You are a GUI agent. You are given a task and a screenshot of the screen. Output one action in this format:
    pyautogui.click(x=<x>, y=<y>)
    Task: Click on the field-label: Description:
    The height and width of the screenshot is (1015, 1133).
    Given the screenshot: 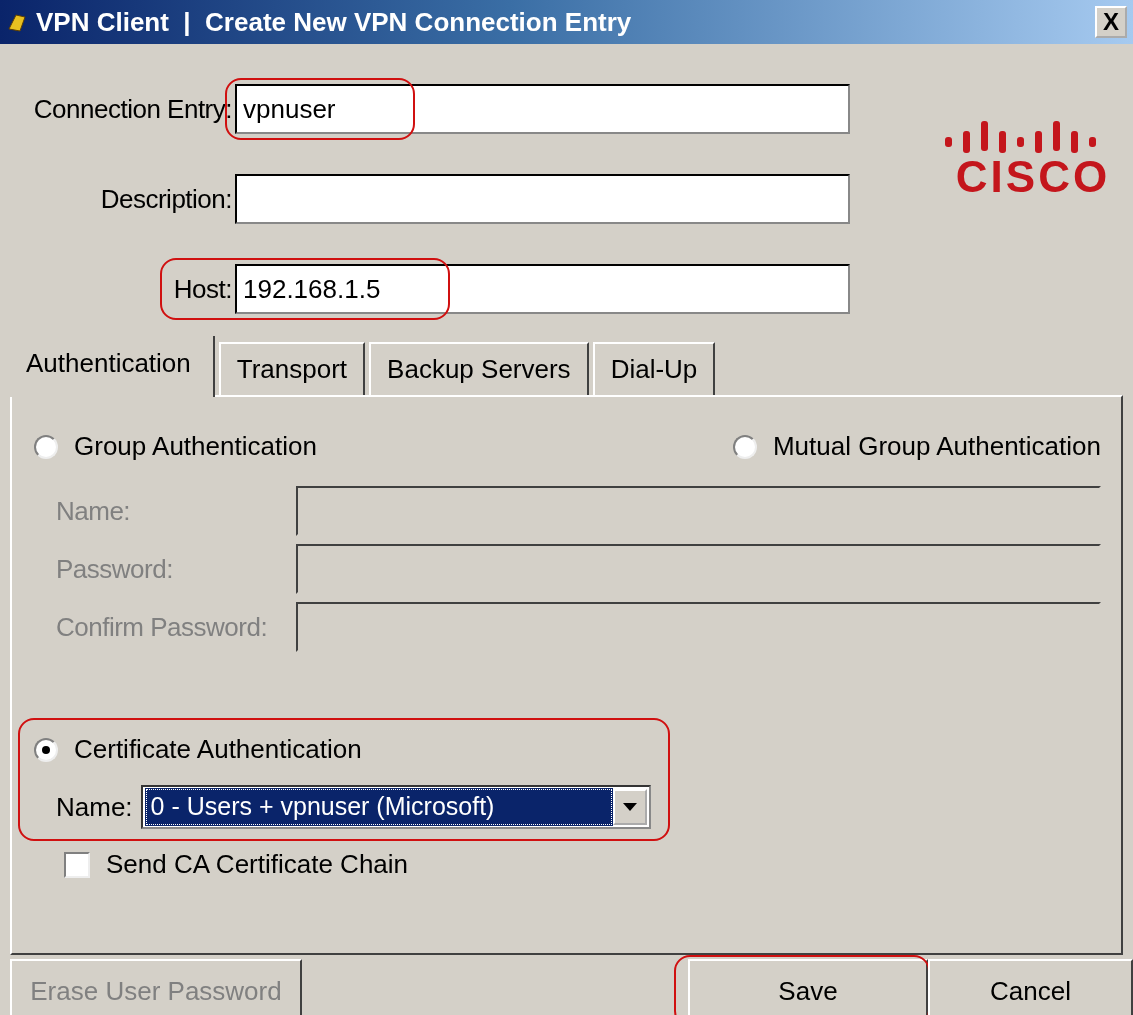 What is the action you would take?
    pyautogui.click(x=166, y=199)
    